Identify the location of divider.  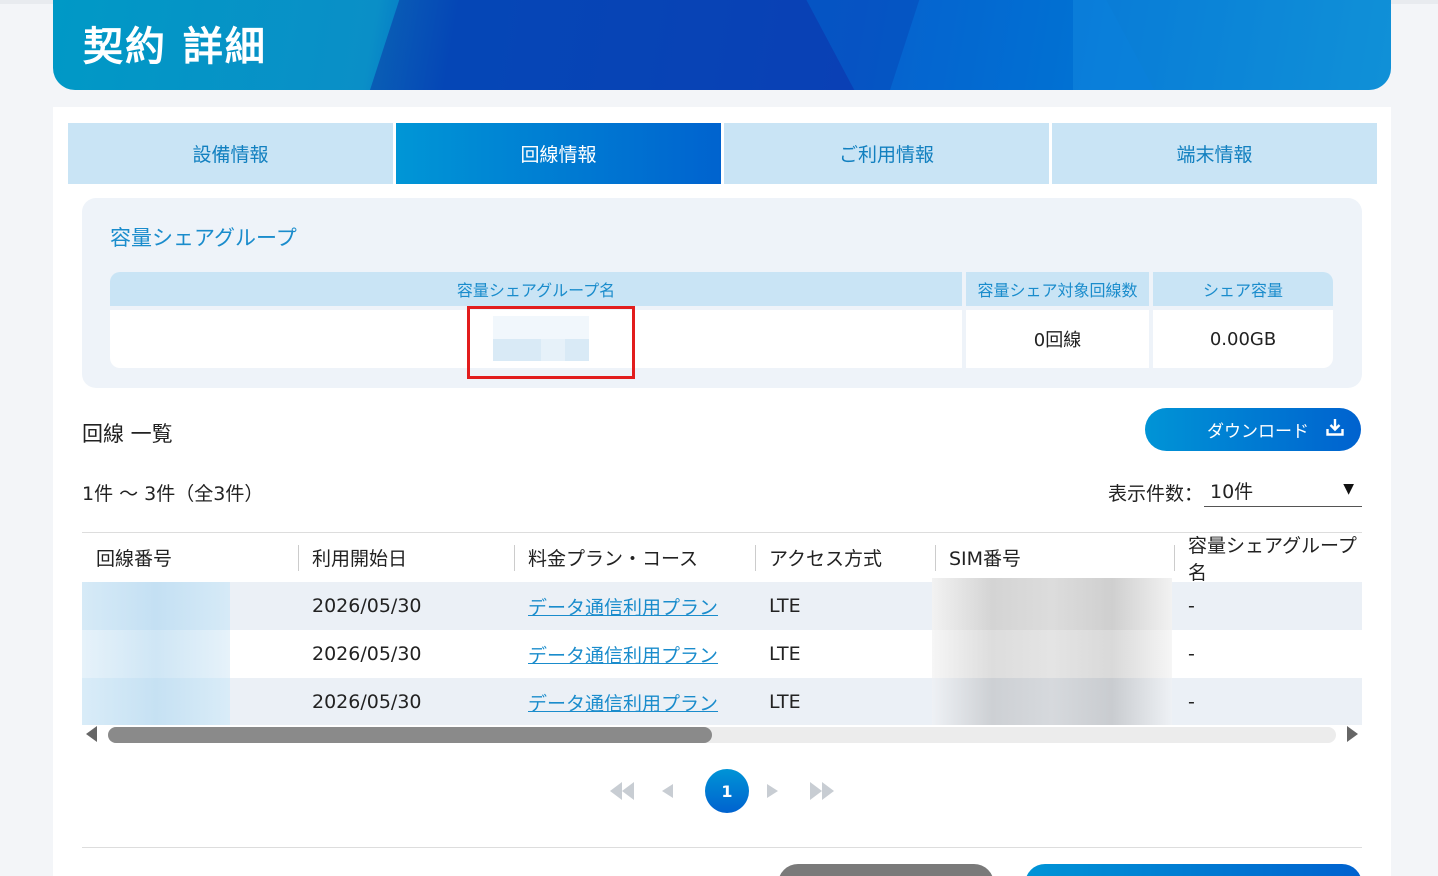
(722, 847).